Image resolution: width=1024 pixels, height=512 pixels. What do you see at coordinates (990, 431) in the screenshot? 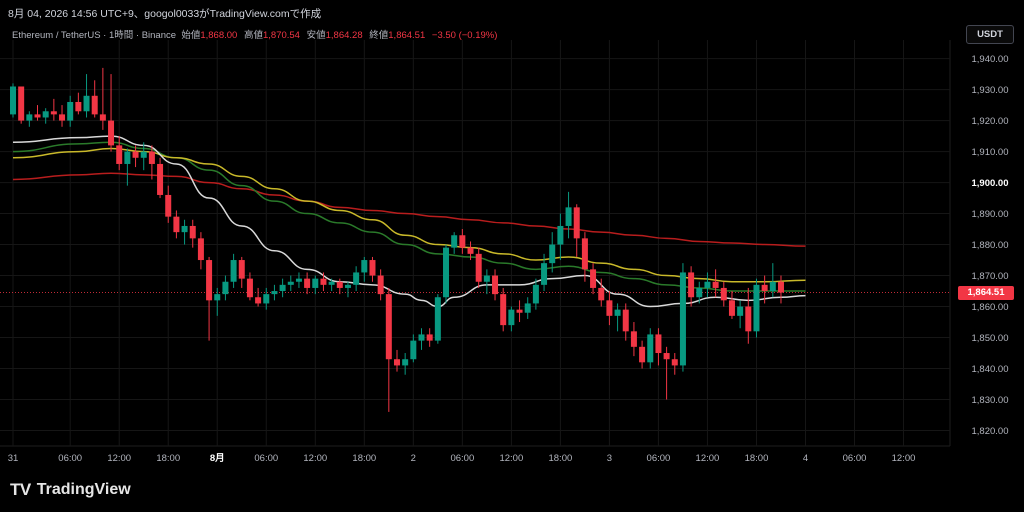
I see `price-tick-label: 1,820.00` at bounding box center [990, 431].